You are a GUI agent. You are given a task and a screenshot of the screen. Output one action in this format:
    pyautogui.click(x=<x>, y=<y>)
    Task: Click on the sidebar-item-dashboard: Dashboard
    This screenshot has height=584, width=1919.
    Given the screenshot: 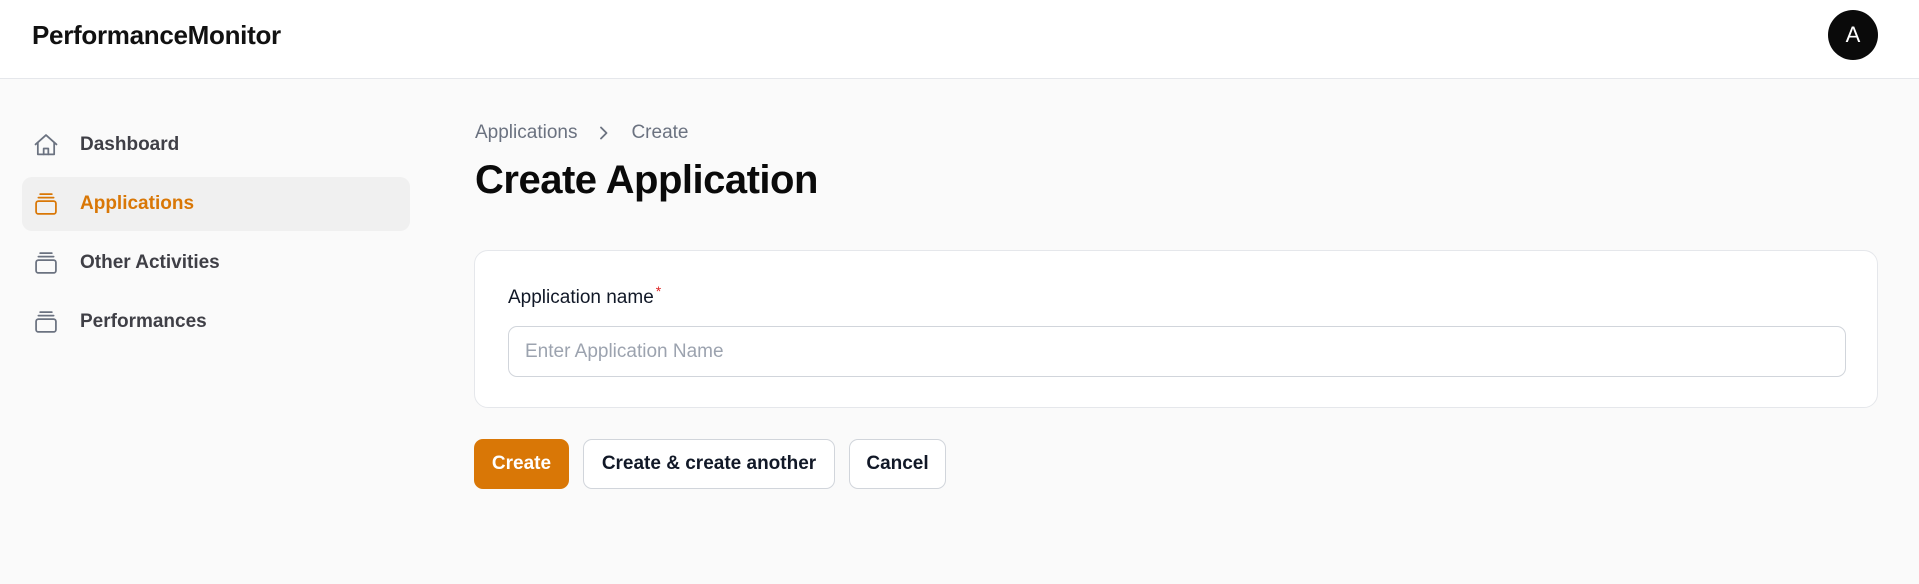 What is the action you would take?
    pyautogui.click(x=216, y=145)
    